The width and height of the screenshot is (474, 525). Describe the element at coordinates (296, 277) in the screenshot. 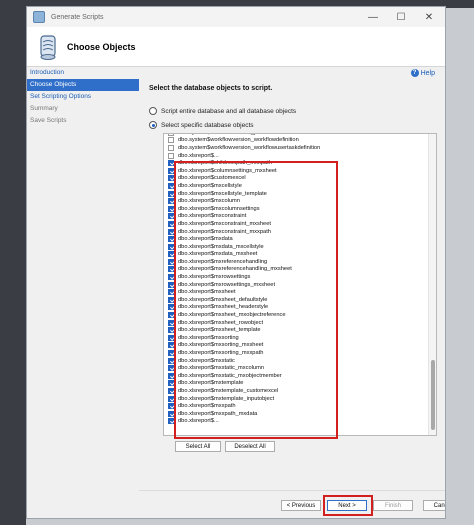

I see `list-item: dbo.xlsreport$mxrowsettings` at that location.